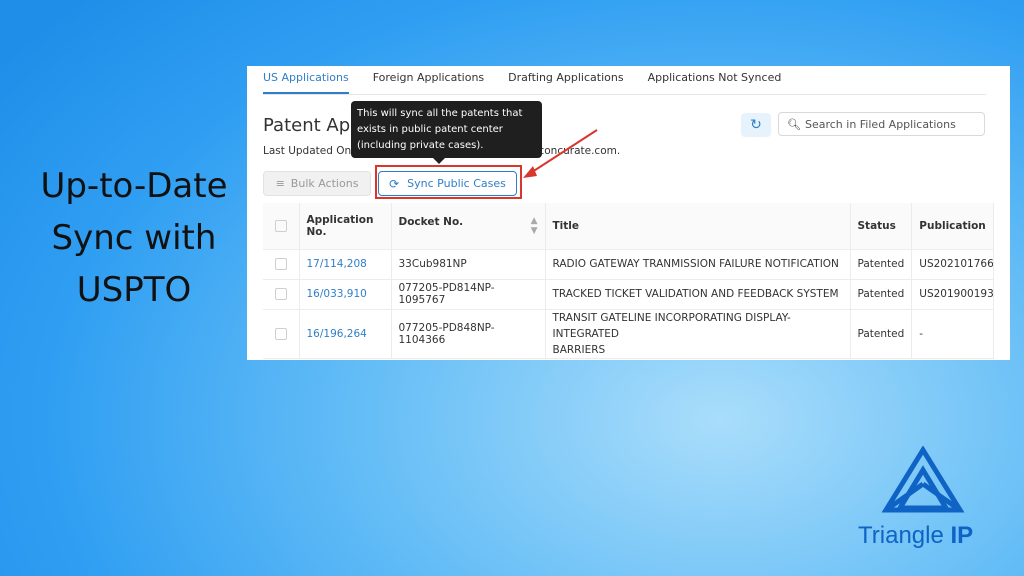 This screenshot has height=576, width=1024. Describe the element at coordinates (881, 226) in the screenshot. I see `header-status: Status` at that location.